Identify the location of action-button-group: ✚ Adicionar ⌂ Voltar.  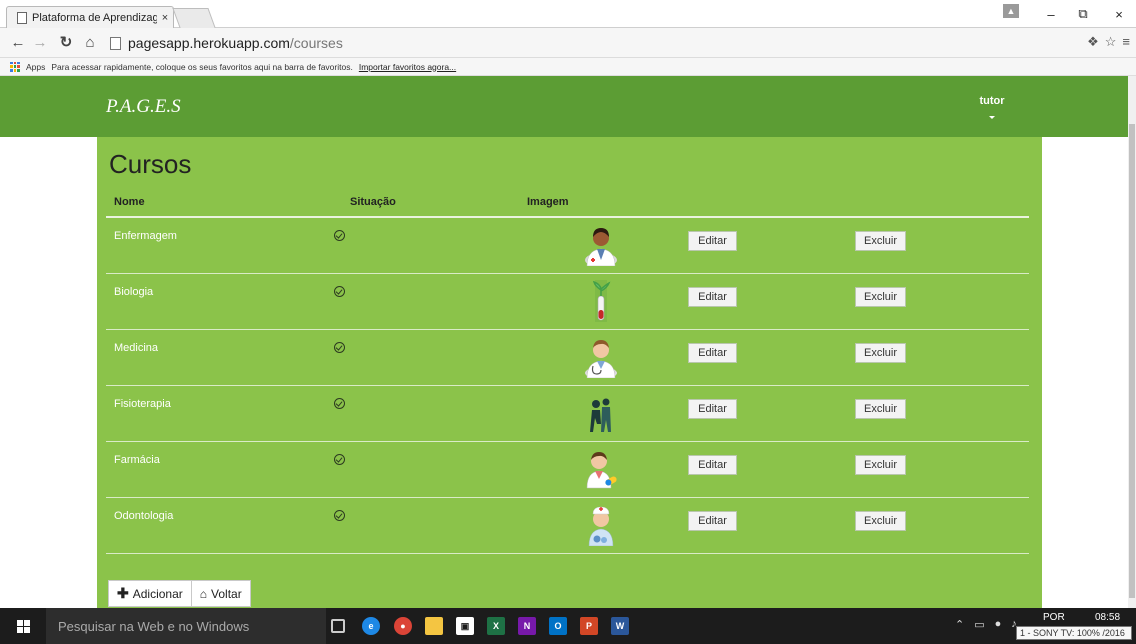
(179, 593).